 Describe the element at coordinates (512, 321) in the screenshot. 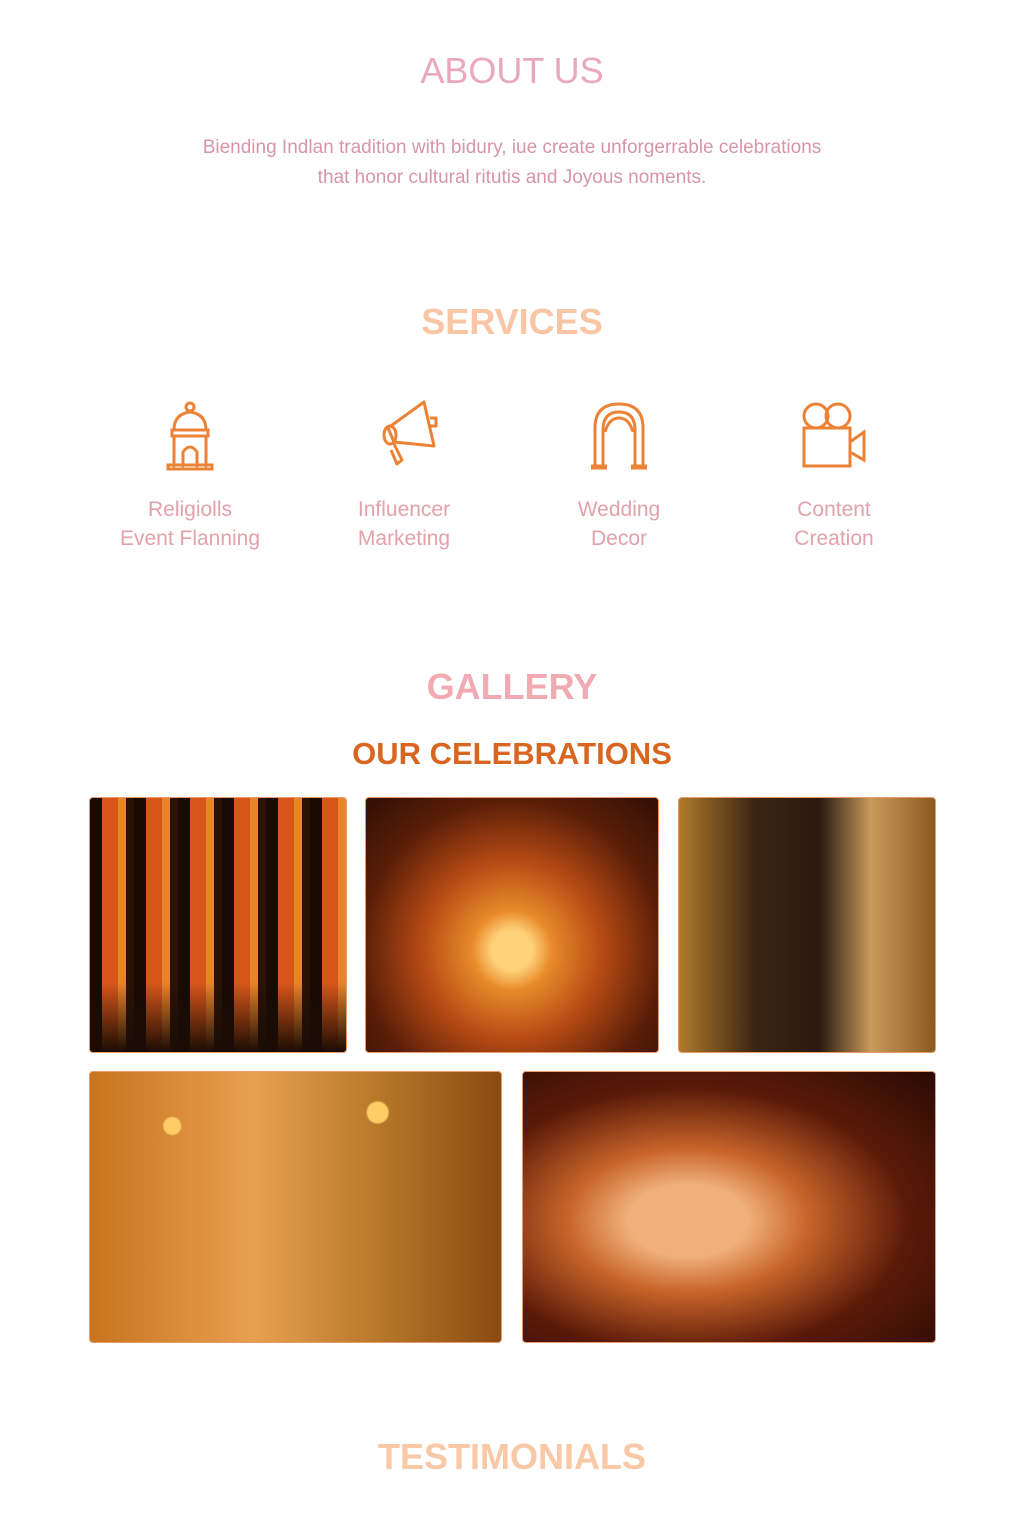

I see `services-title: SERVICES` at that location.